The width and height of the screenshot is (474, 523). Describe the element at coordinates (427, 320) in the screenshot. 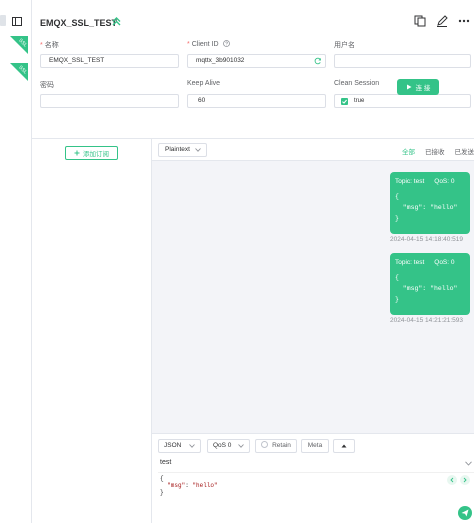

I see `message-time: 2024-04-15 14:21:21:593` at that location.